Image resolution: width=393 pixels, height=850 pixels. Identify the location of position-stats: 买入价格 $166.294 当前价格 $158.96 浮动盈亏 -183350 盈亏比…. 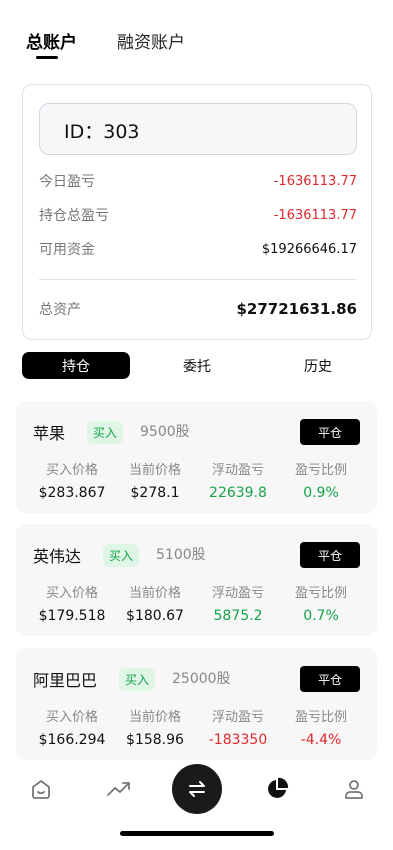
(196, 727).